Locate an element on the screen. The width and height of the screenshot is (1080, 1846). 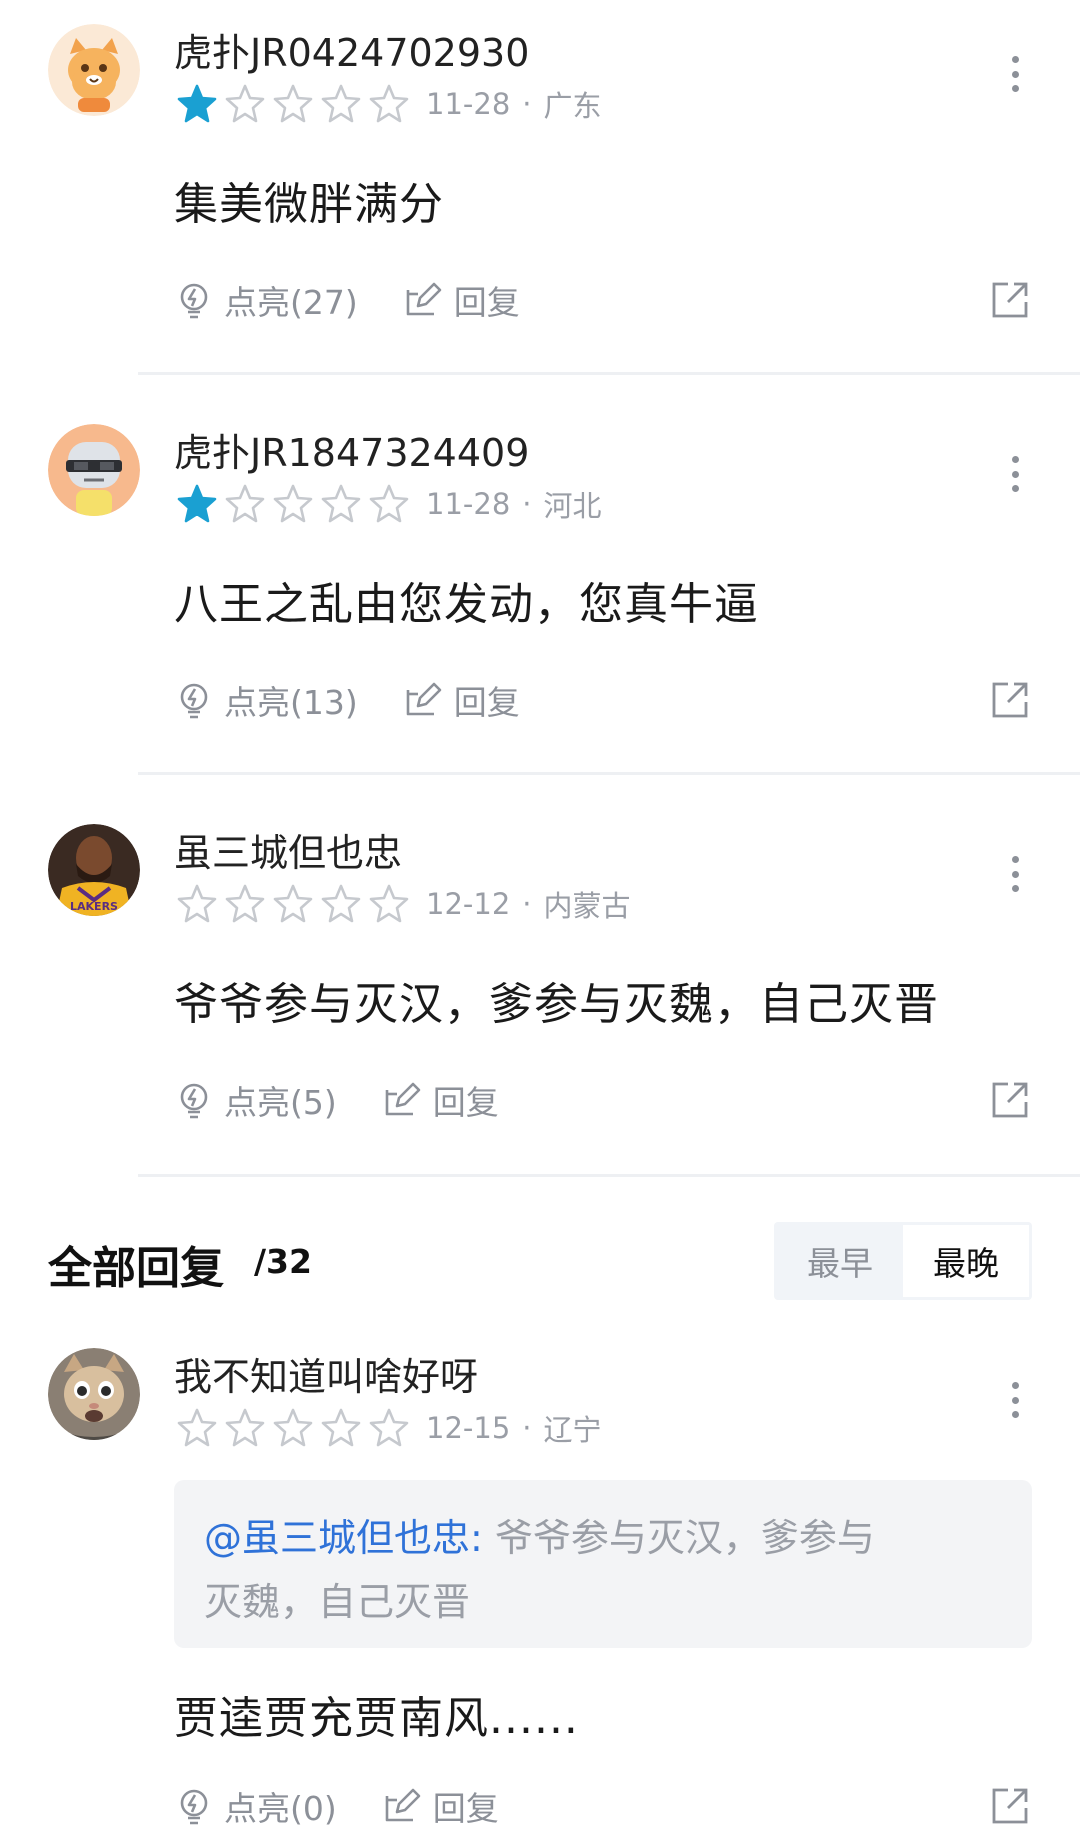
mention-link: @虽三城但也忠: is located at coordinates (343, 1538).